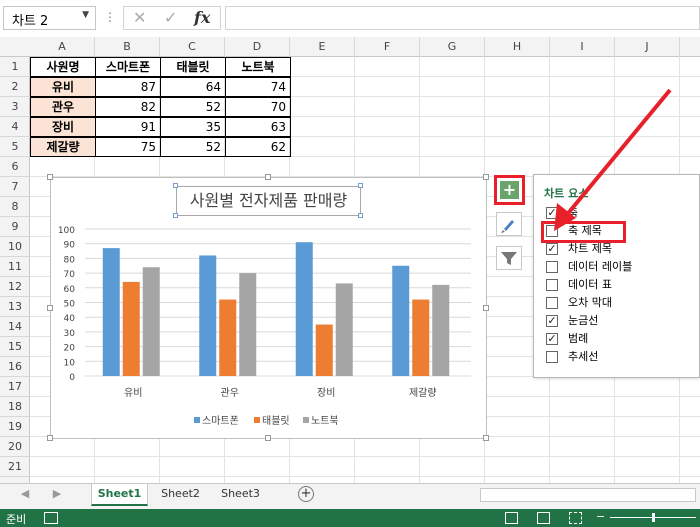 Image resolution: width=700 pixels, height=527 pixels. What do you see at coordinates (575, 518) in the screenshot?
I see `page-break-icon` at bounding box center [575, 518].